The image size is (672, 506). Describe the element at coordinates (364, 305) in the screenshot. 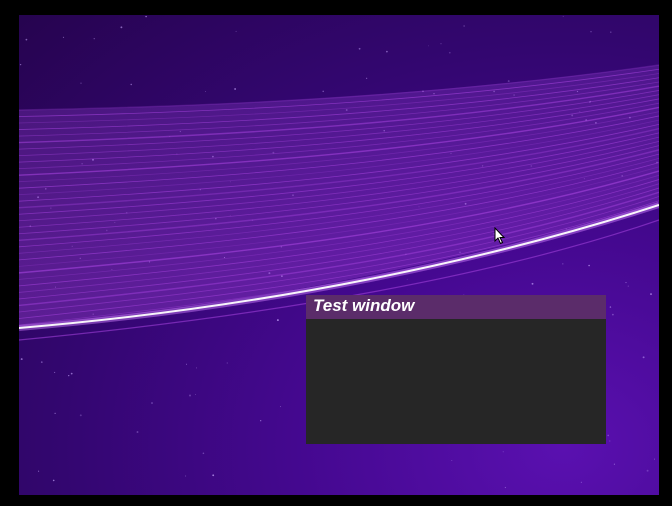

I see `window-title: Test window` at that location.